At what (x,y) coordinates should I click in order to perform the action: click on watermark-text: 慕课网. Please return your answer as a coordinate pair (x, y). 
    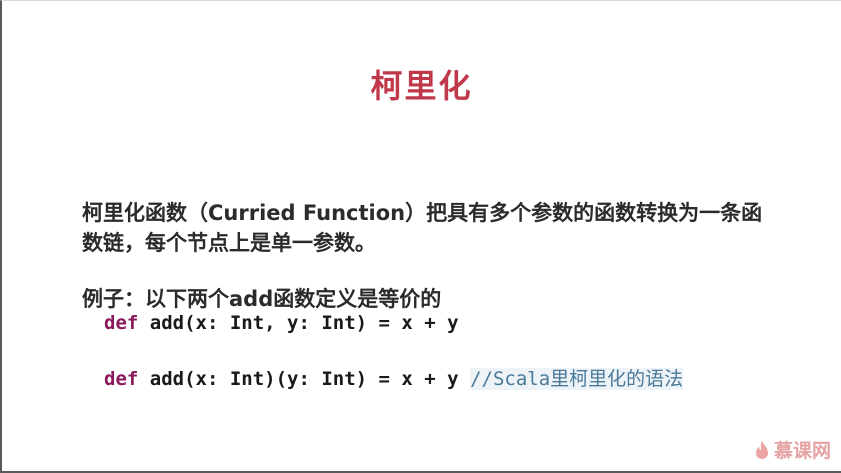
    Looking at the image, I should click on (802, 451).